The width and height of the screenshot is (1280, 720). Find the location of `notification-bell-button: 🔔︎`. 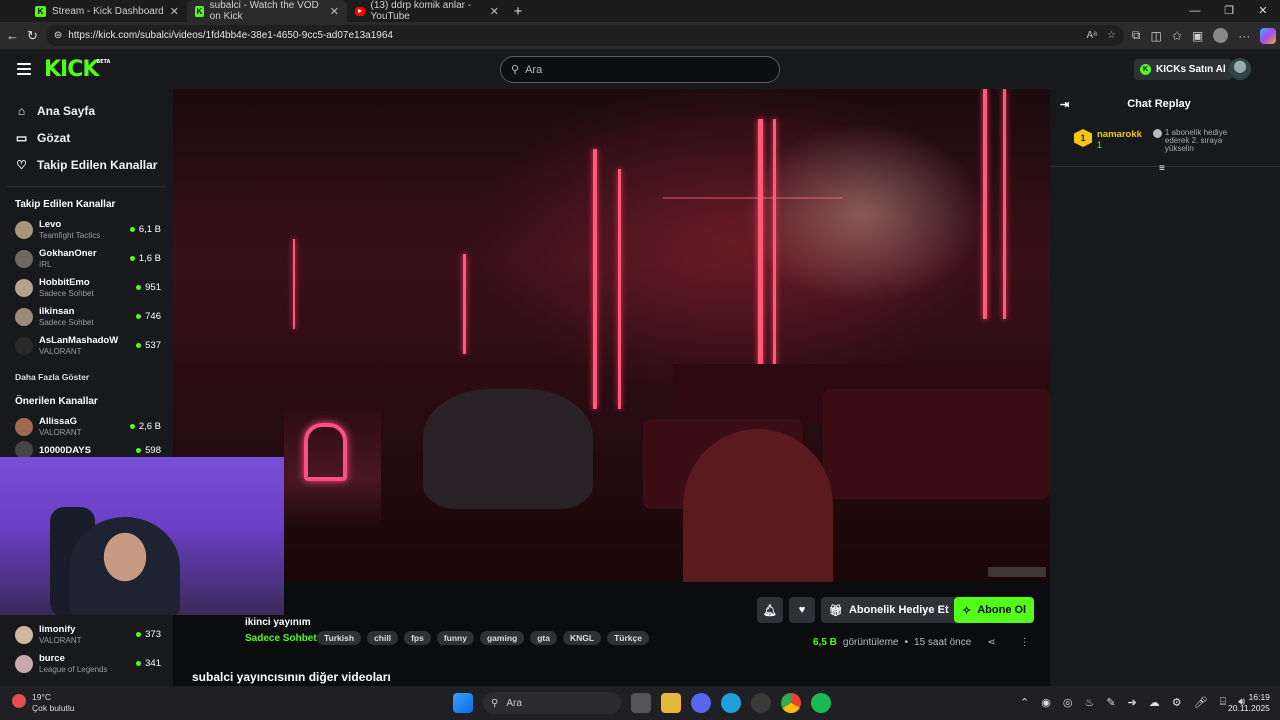

notification-bell-button: 🔔︎ is located at coordinates (770, 610).